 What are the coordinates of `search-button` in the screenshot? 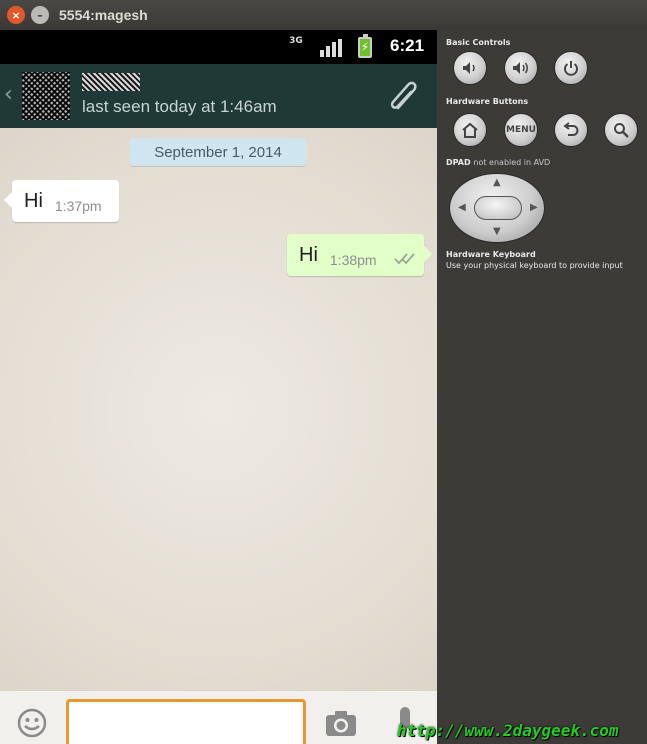 It's located at (621, 130).